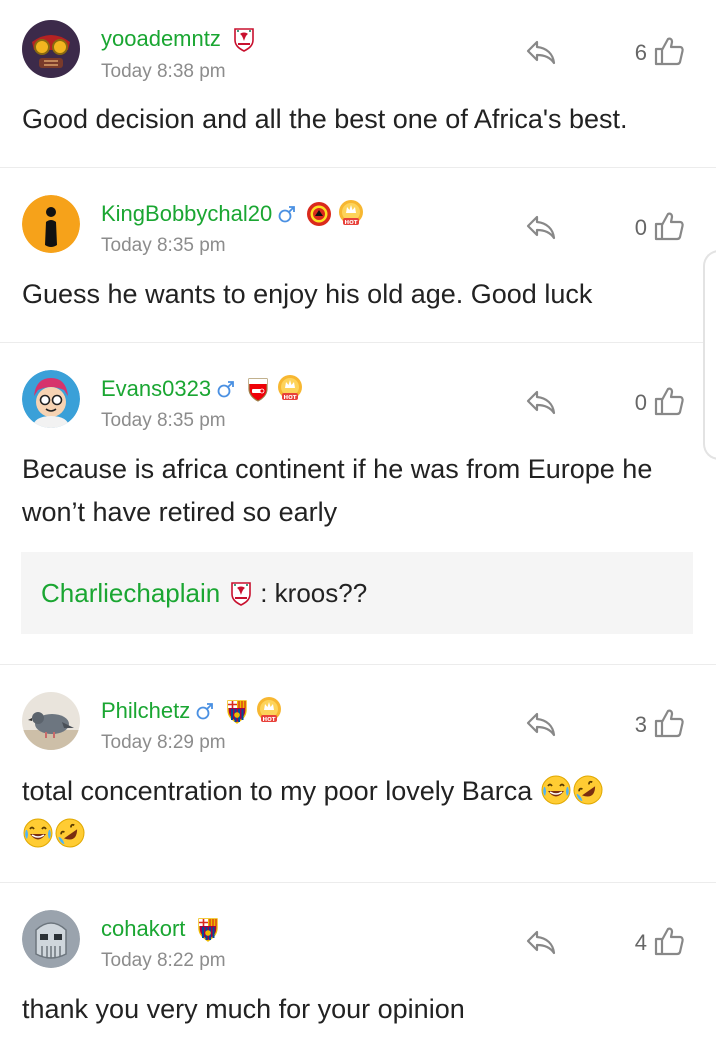  What do you see at coordinates (640, 724) in the screenshot?
I see `like-count: 3` at bounding box center [640, 724].